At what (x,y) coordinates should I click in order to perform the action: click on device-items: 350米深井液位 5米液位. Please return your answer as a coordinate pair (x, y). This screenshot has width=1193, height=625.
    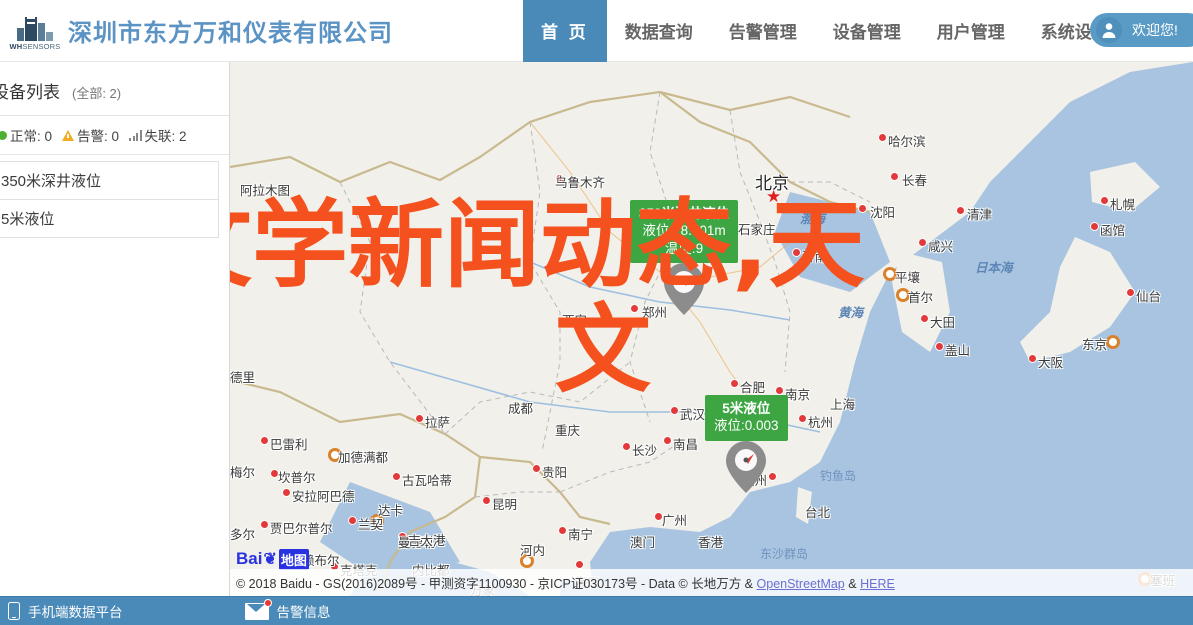
    Looking at the image, I should click on (114, 196).